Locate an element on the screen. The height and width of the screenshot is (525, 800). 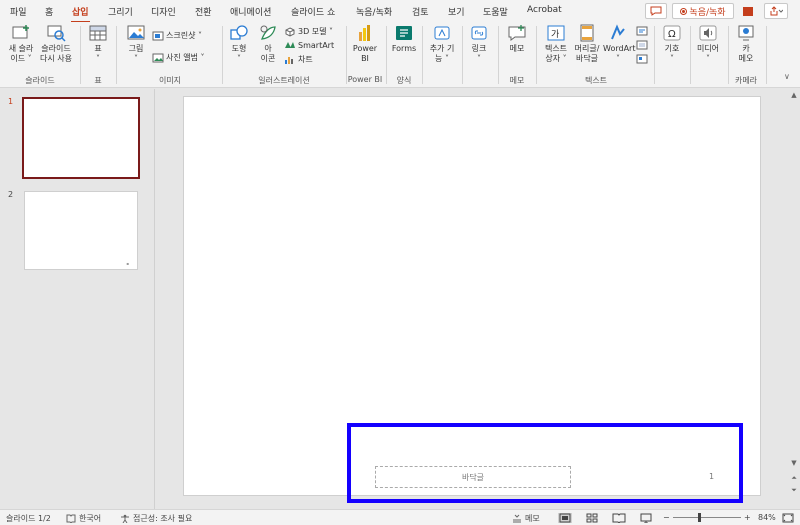
header-footer-icon is located at coordinates (587, 33).